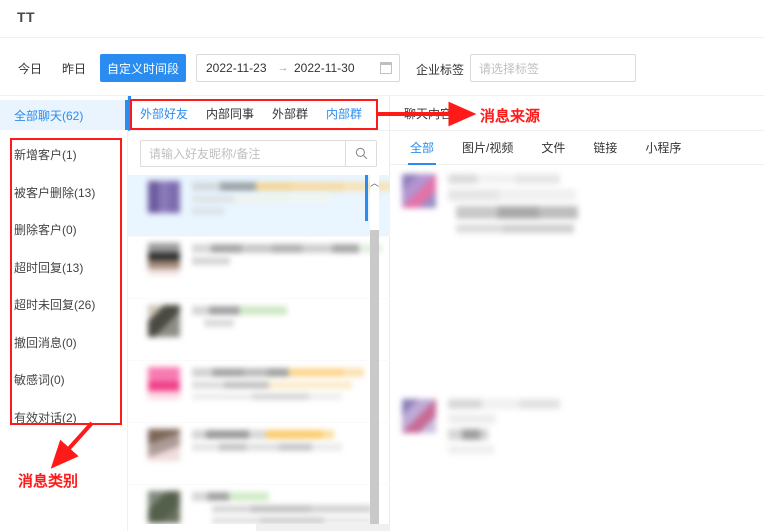 The image size is (764, 531). I want to click on calendar-icon, so click(386, 68).